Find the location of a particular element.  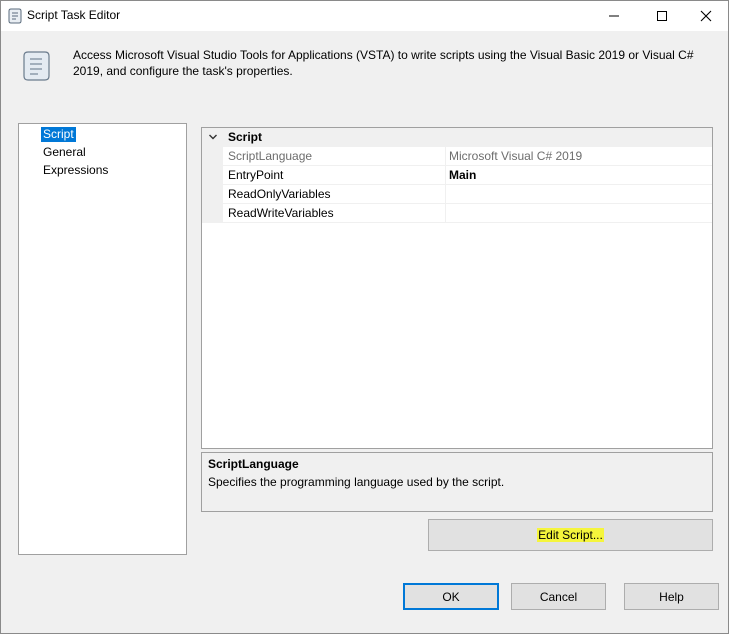

property-name: ReadOnlyVariables is located at coordinates (279, 194).